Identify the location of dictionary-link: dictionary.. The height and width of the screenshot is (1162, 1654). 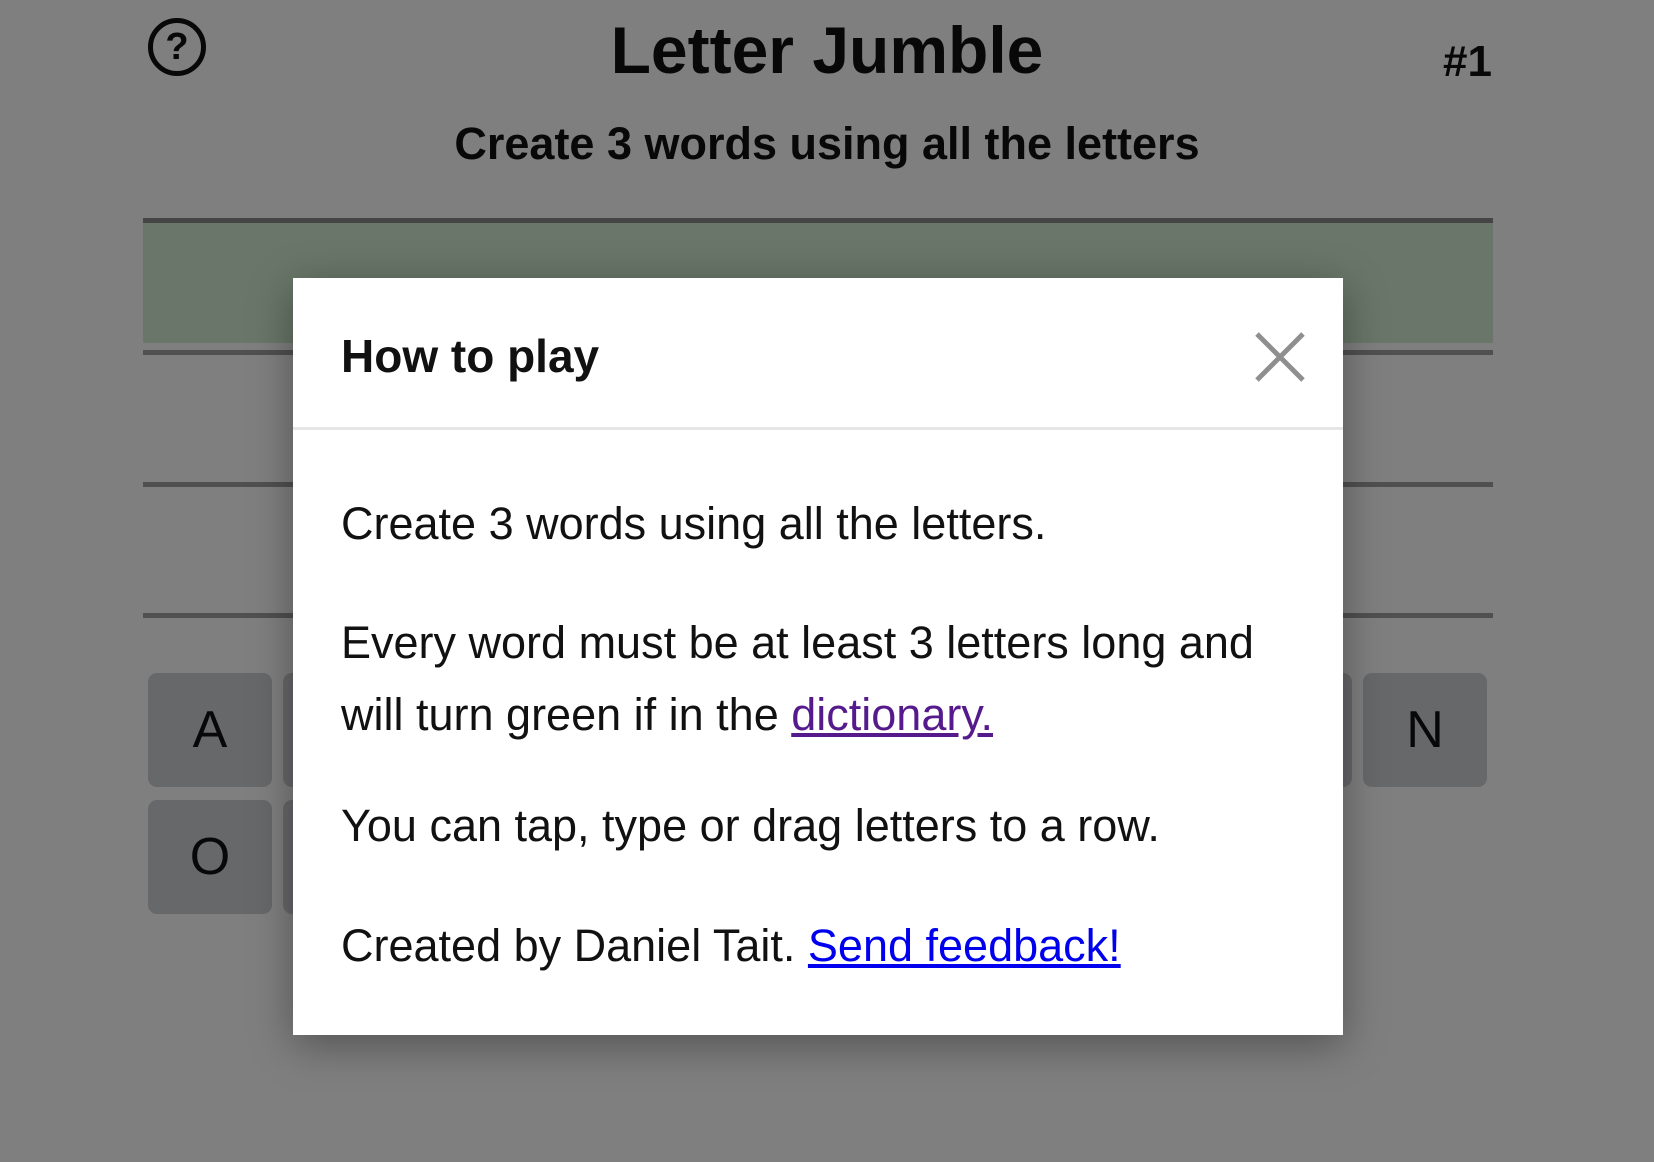
(892, 714).